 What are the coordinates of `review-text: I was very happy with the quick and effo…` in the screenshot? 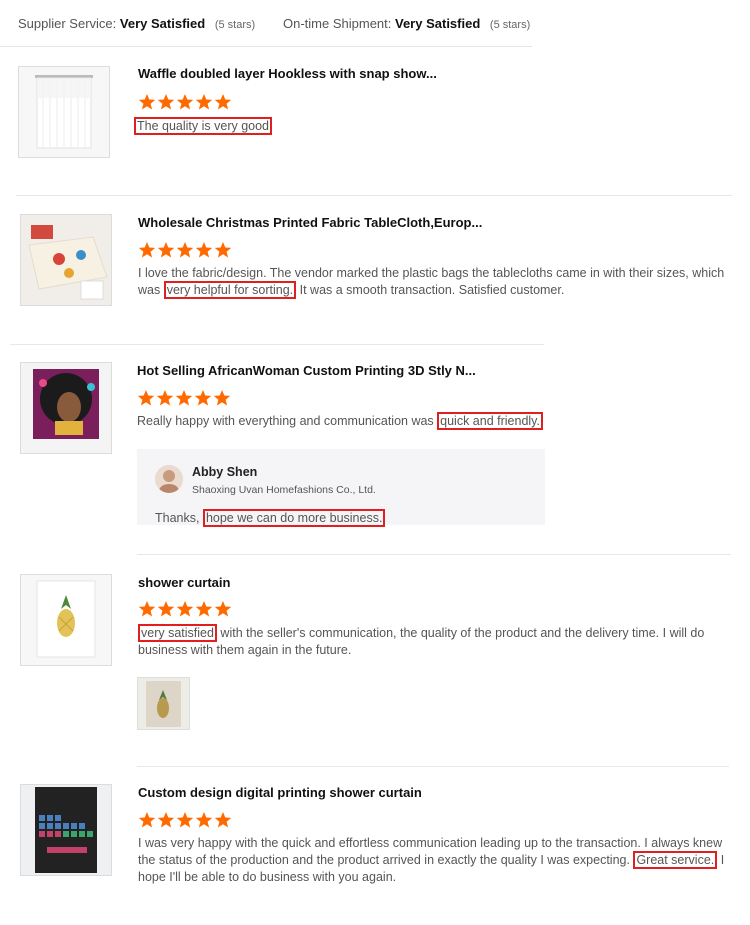 It's located at (436, 860).